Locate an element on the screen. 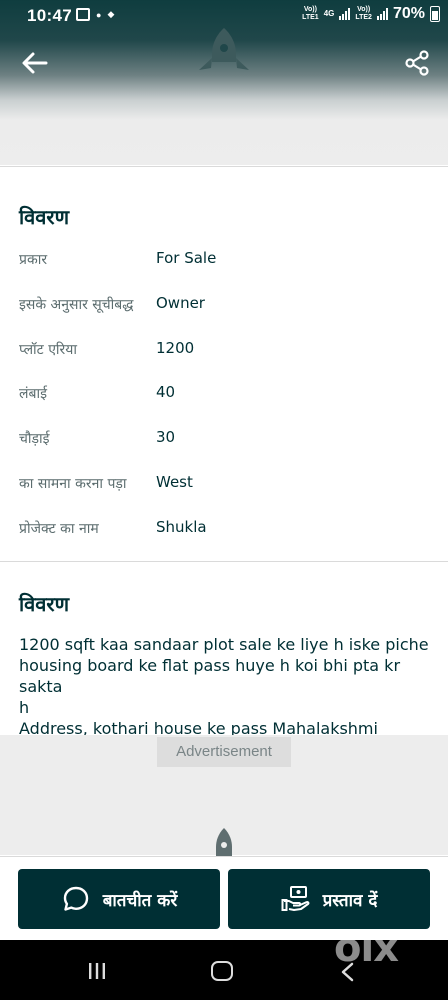 This screenshot has height=1000, width=448. detail-label-length: लंबाई is located at coordinates (33, 394).